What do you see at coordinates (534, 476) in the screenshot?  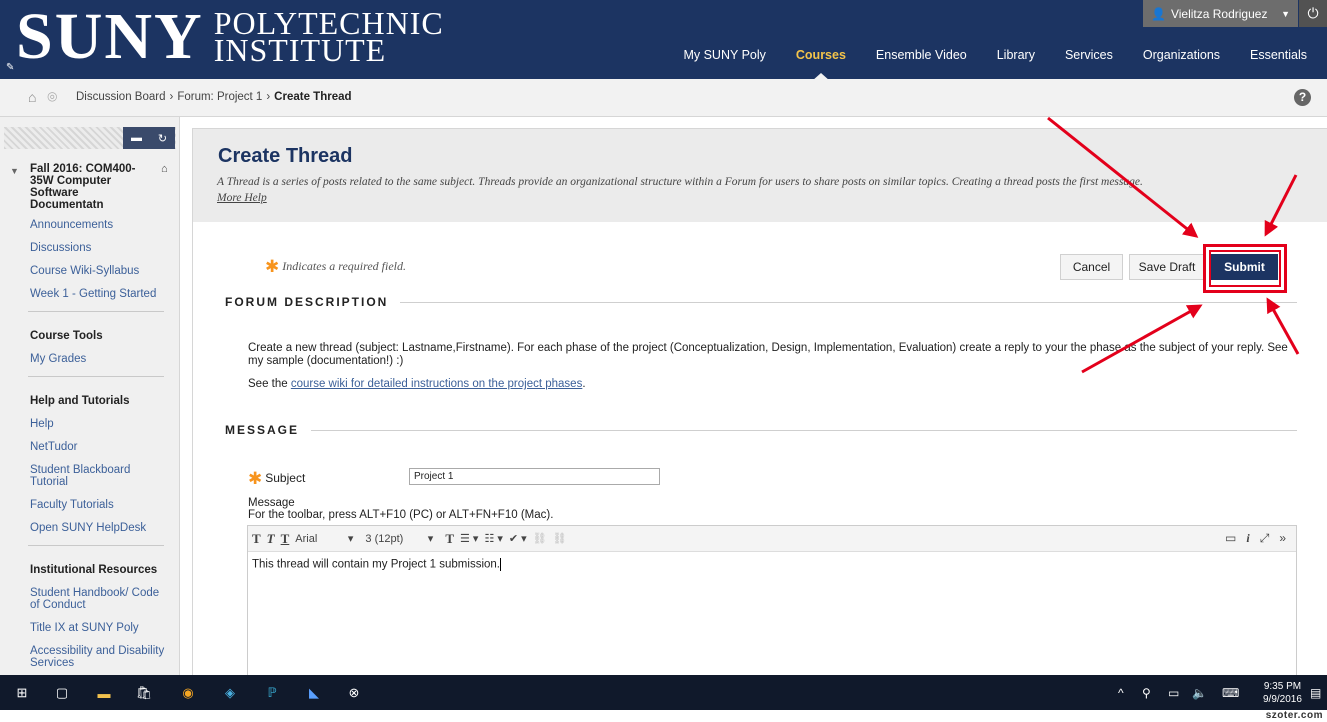 I see `subject-input: Project 1` at bounding box center [534, 476].